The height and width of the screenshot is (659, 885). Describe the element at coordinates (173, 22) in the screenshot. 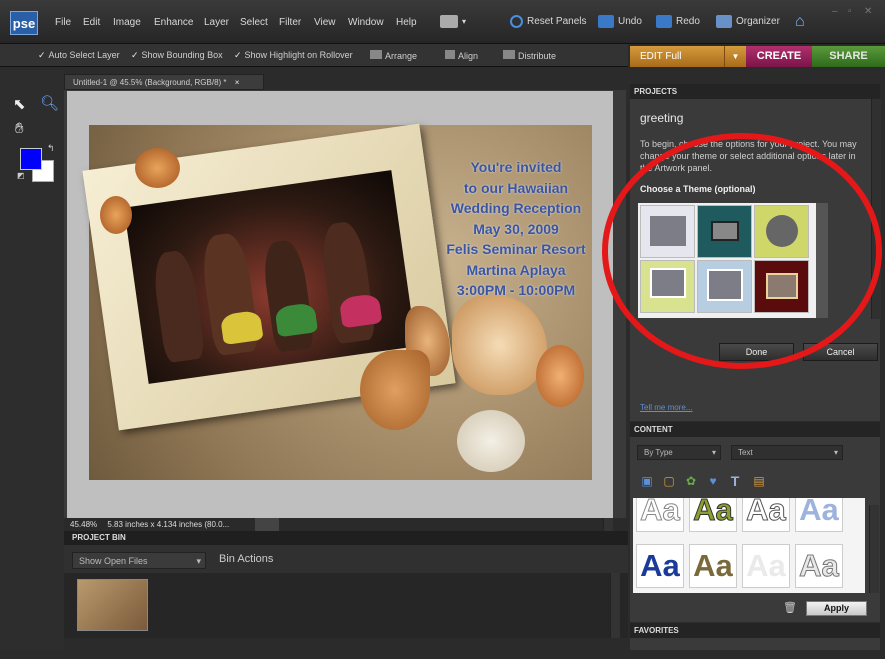

I see `menu-enhance: Enhance` at that location.